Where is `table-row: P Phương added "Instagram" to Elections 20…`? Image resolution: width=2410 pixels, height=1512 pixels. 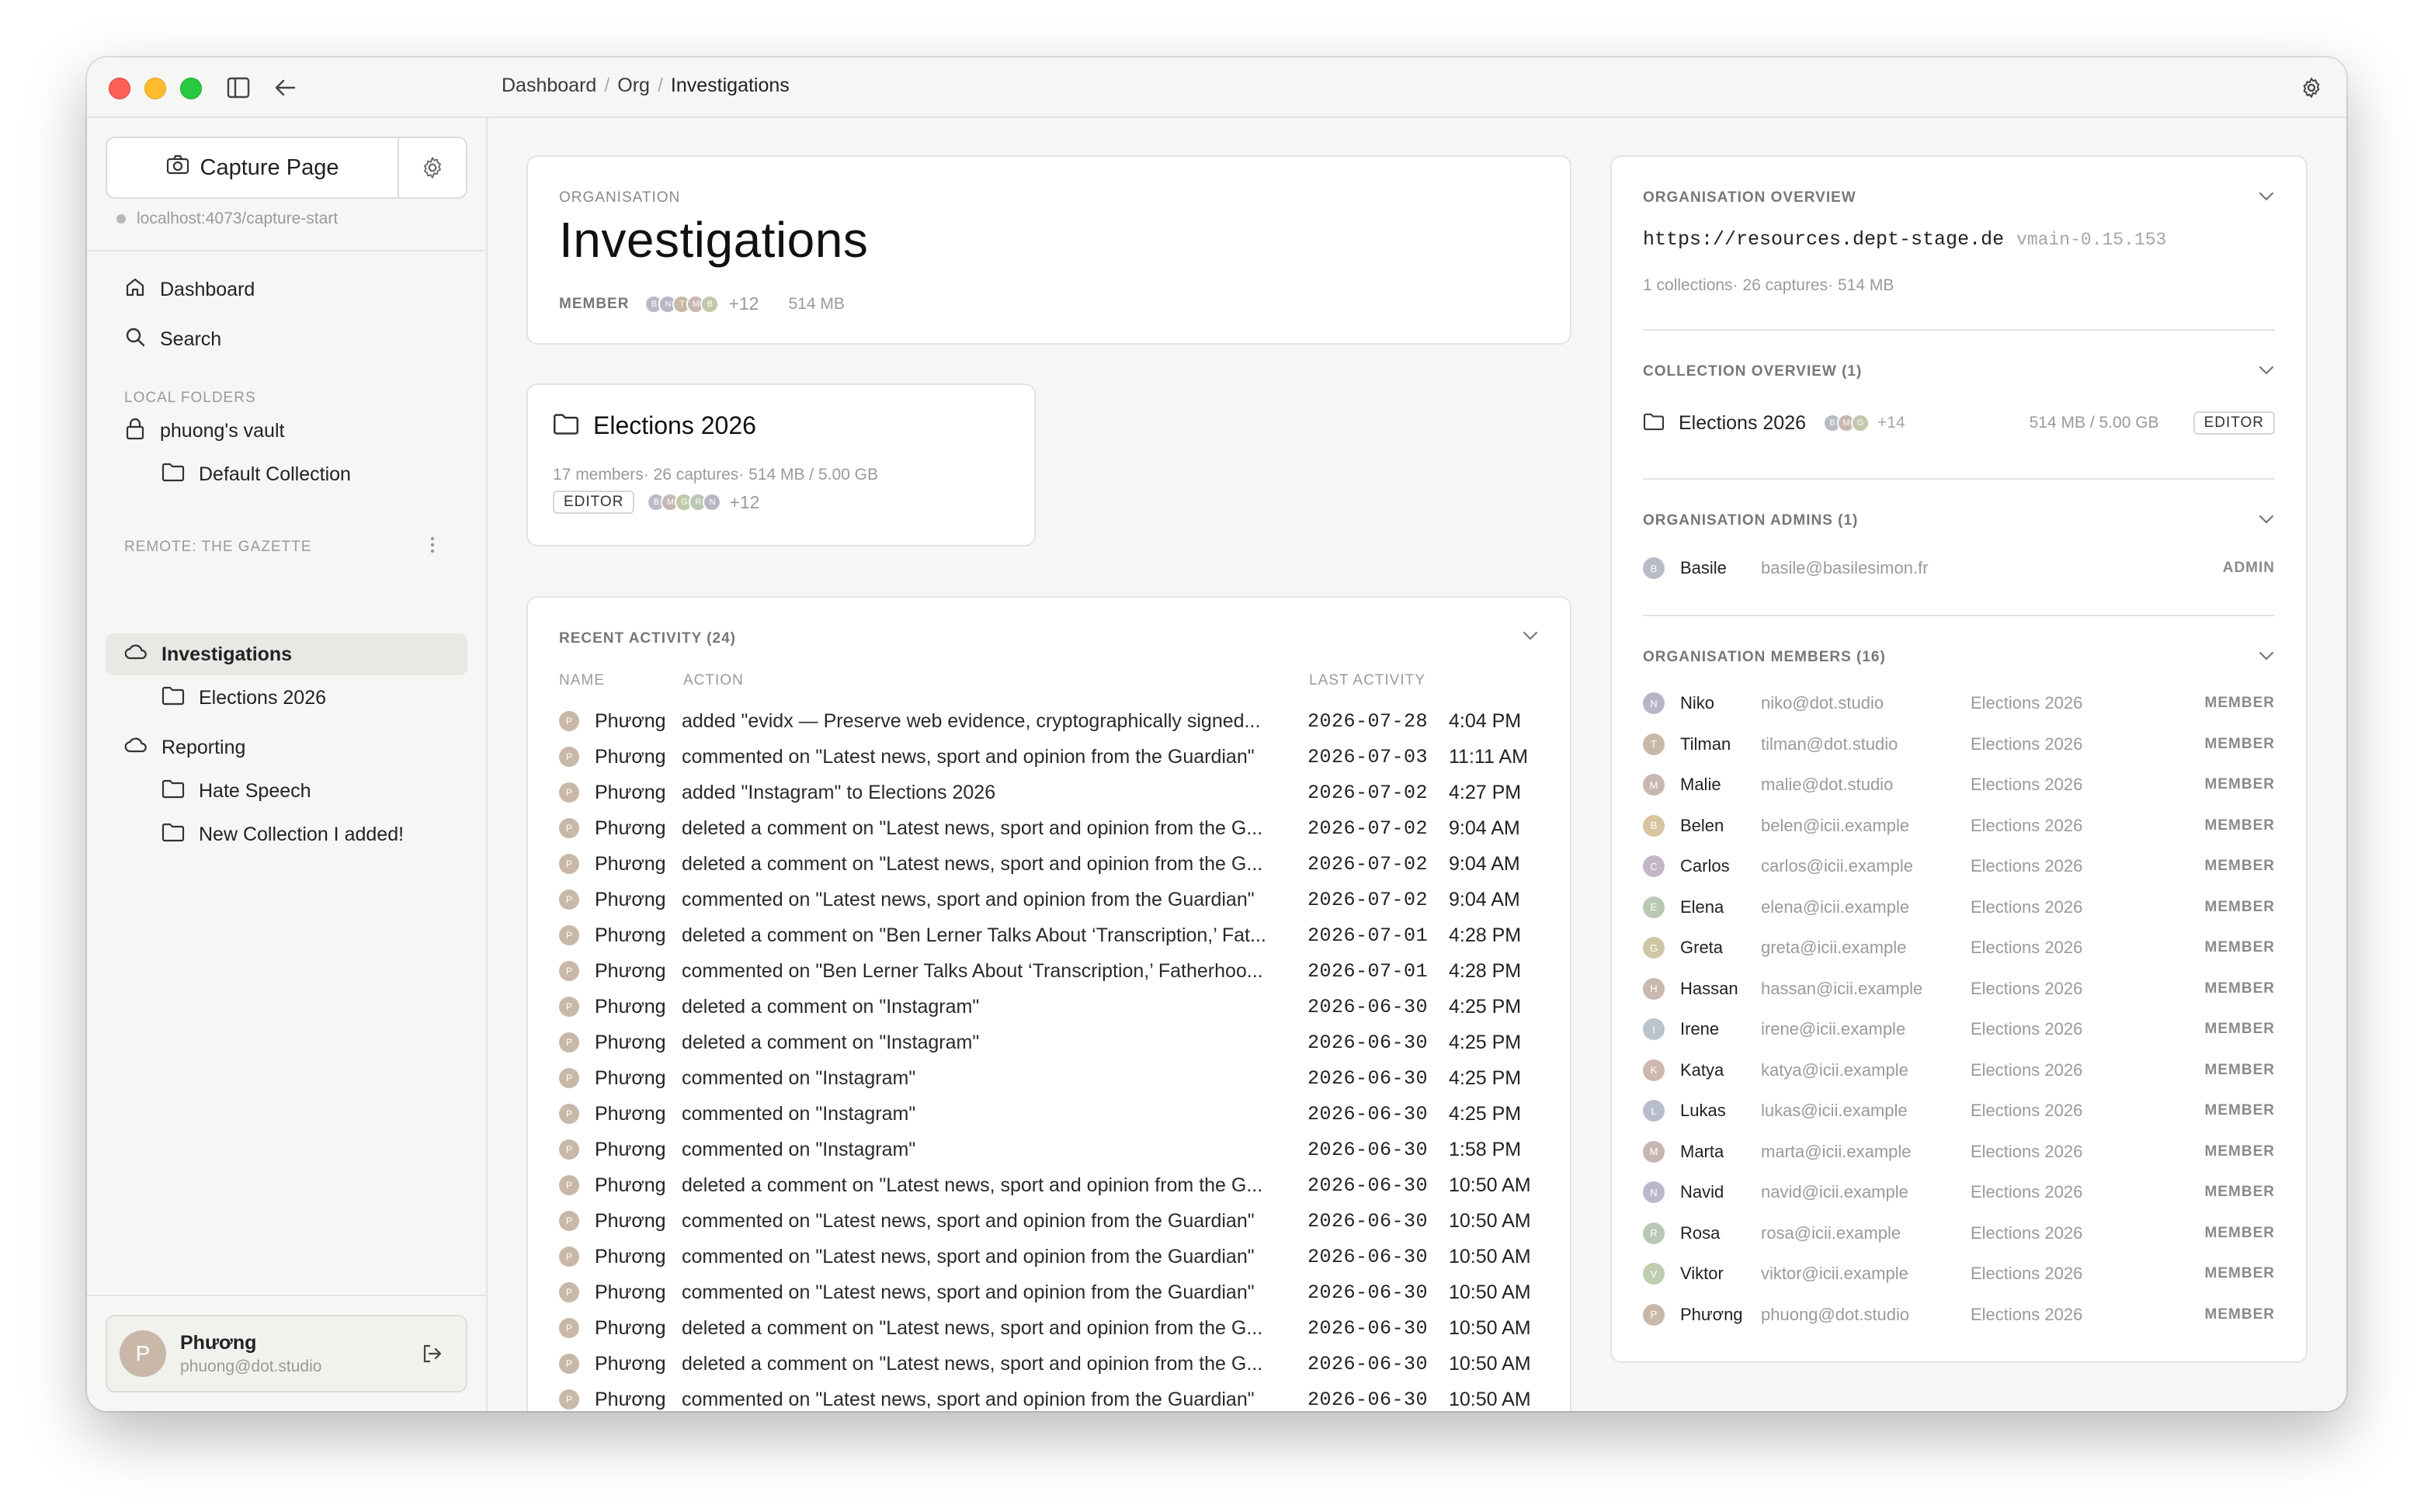
table-row: P Phương added "Instagram" to Elections 20… is located at coordinates (1049, 792).